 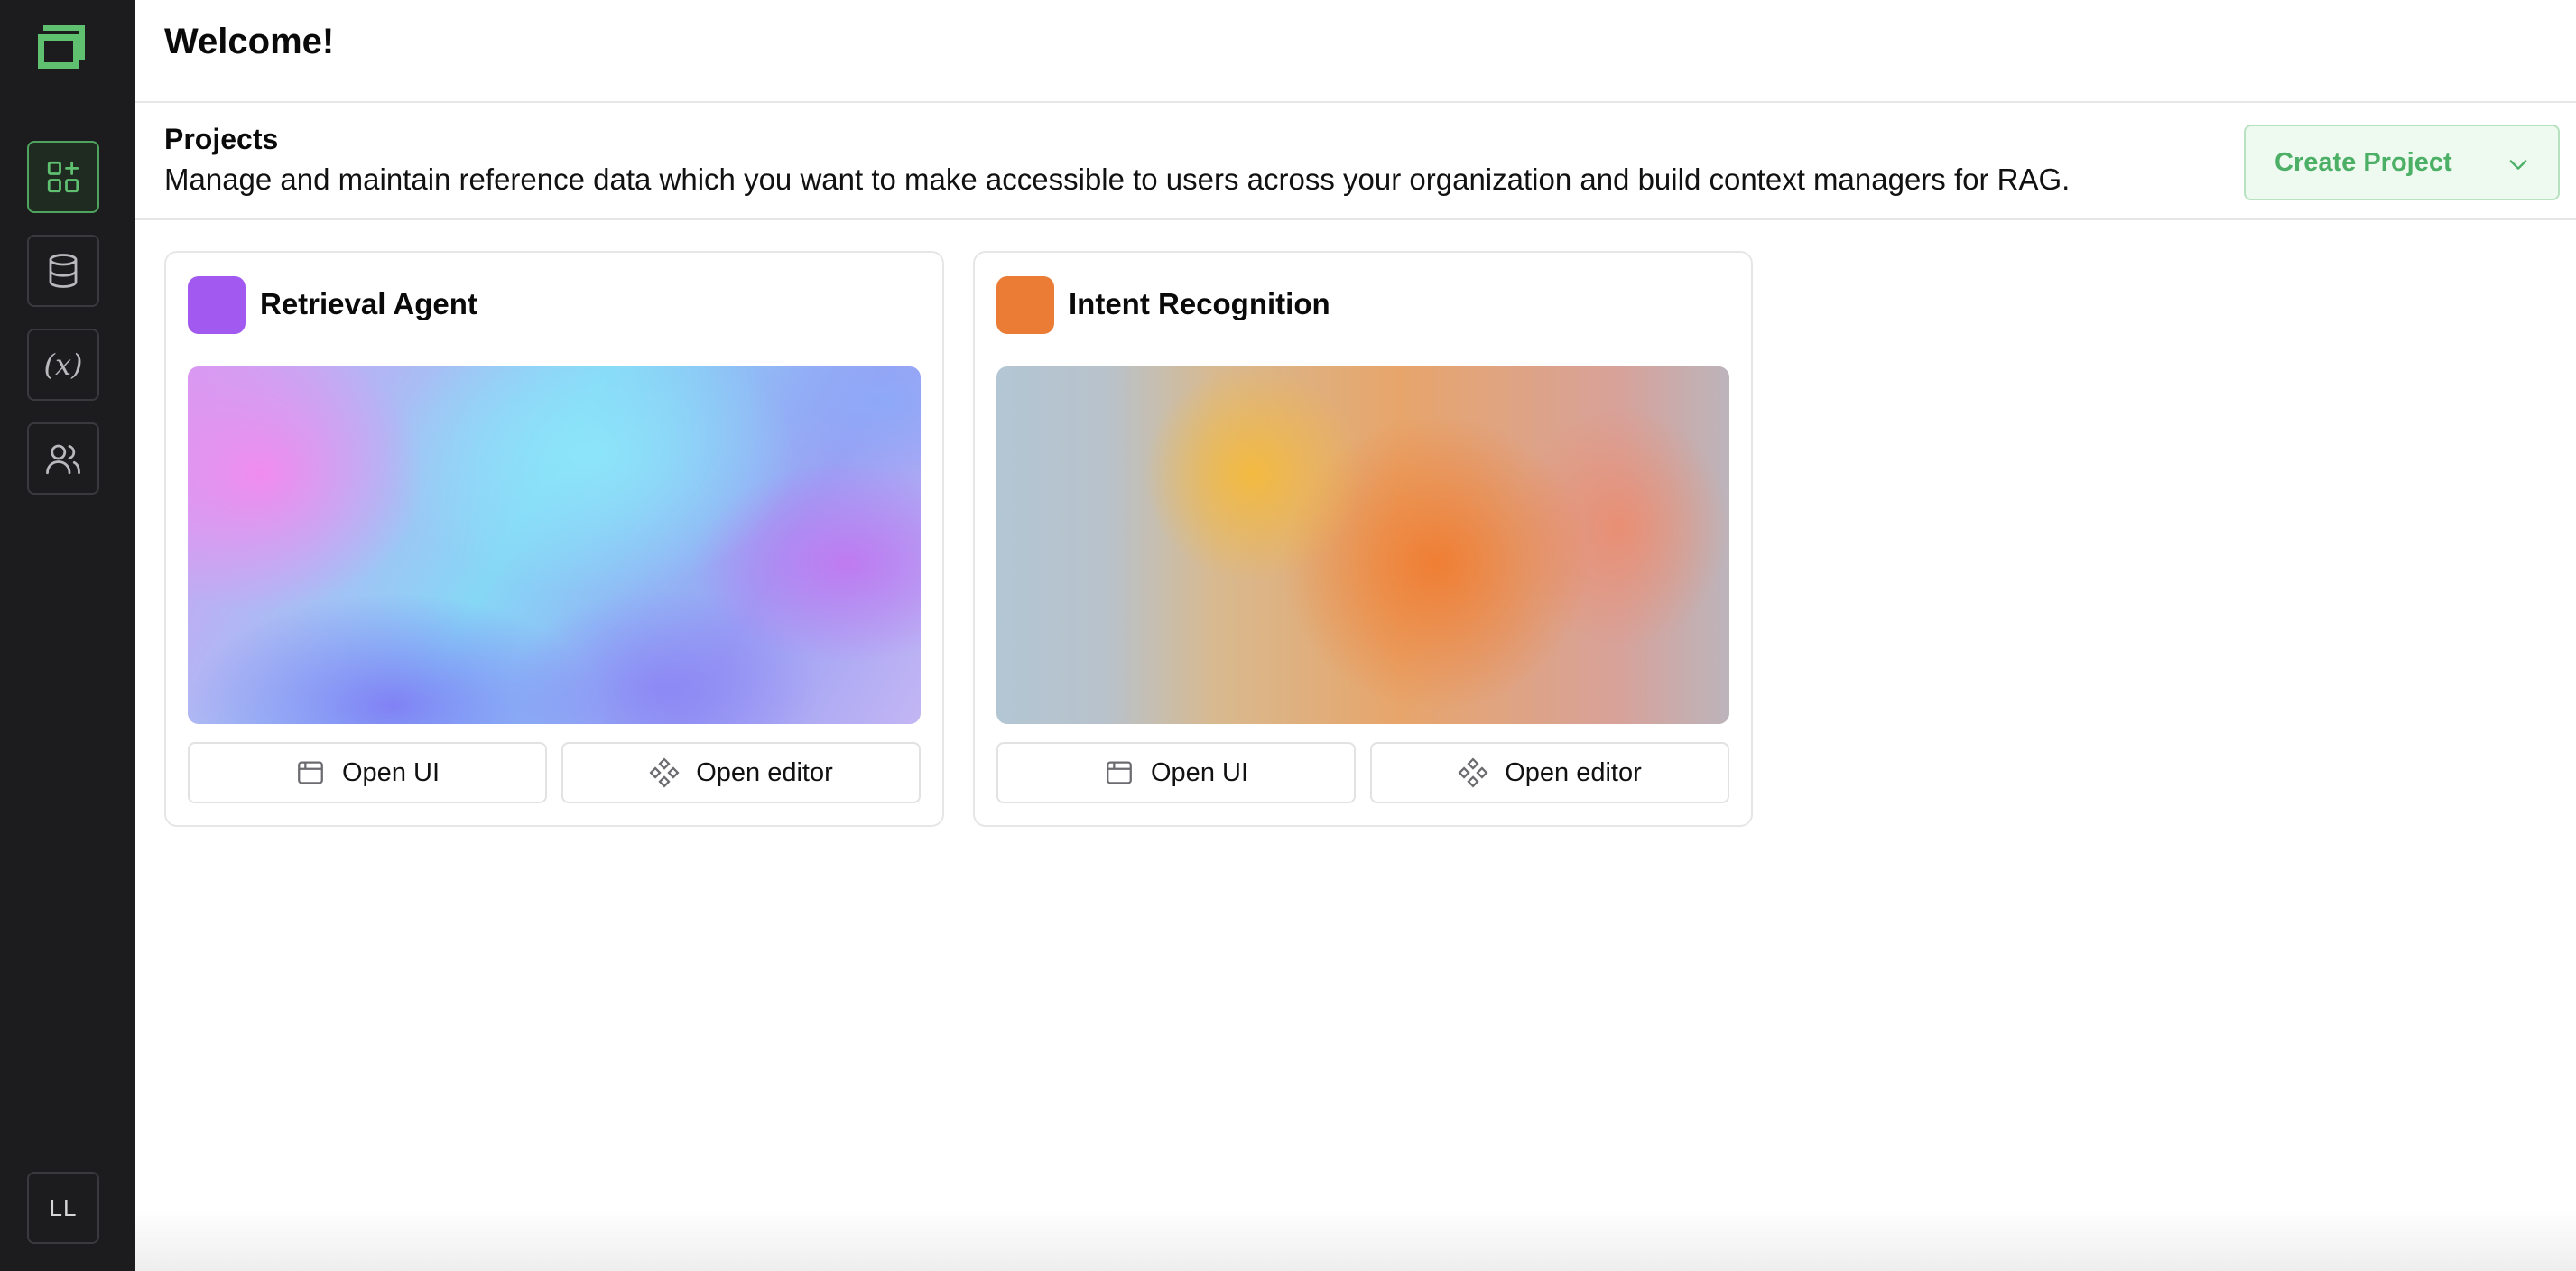 What do you see at coordinates (62, 46) in the screenshot?
I see `app-logo` at bounding box center [62, 46].